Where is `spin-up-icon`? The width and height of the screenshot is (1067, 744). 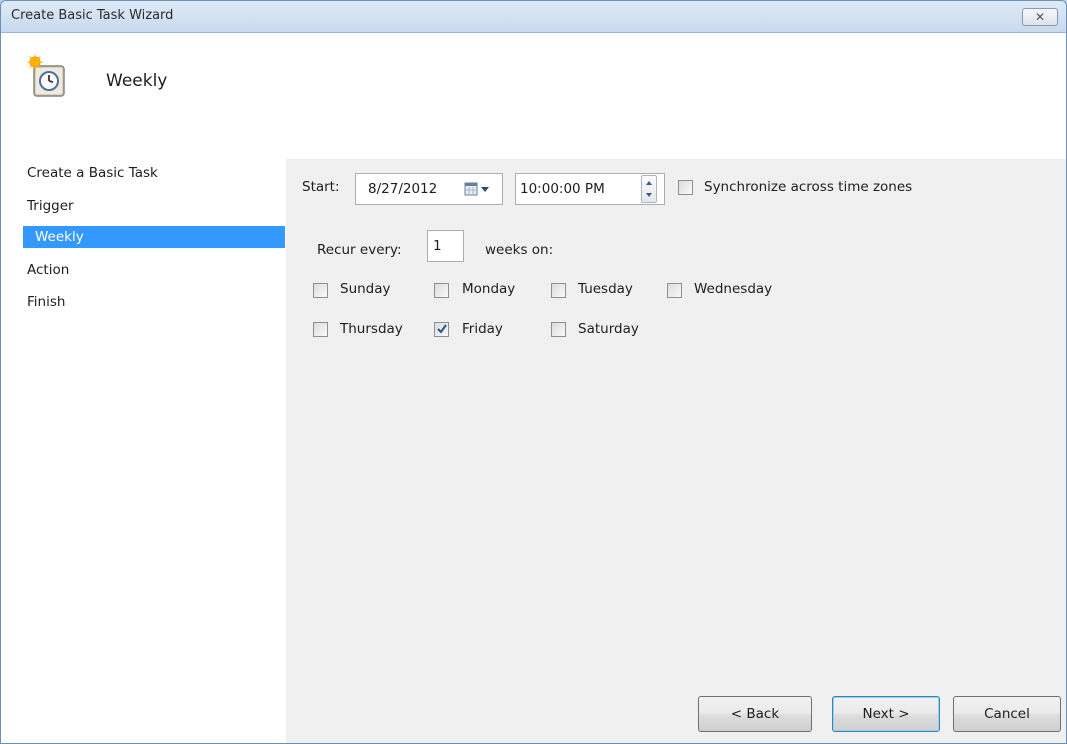
spin-up-icon is located at coordinates (649, 182).